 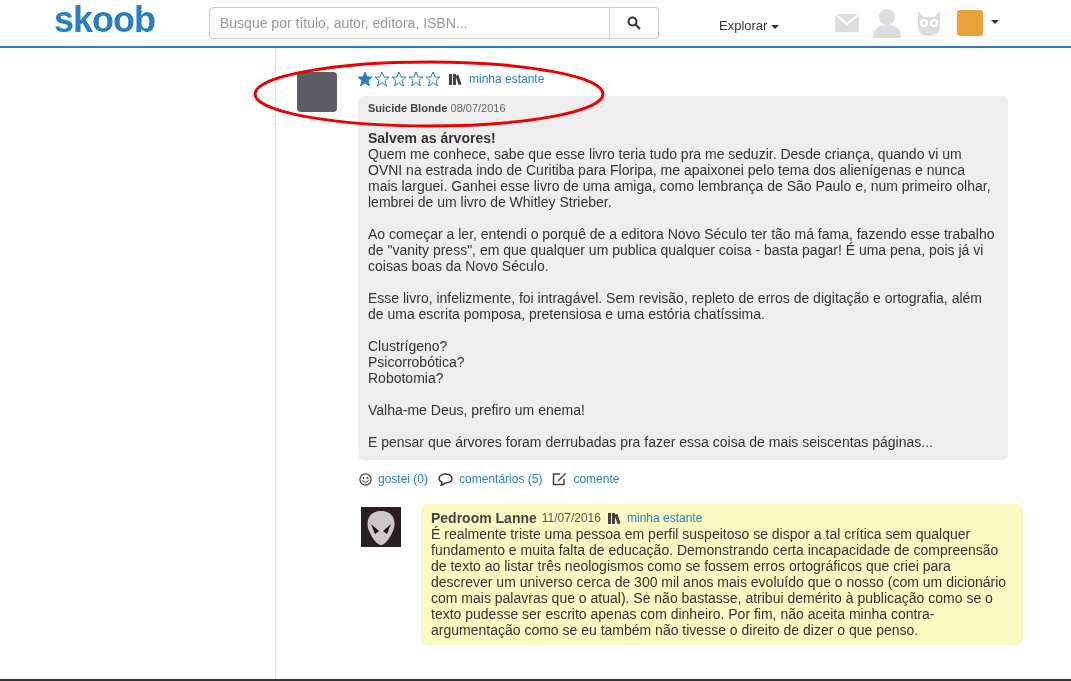 I want to click on review-date: 08/07/2016, so click(x=478, y=108).